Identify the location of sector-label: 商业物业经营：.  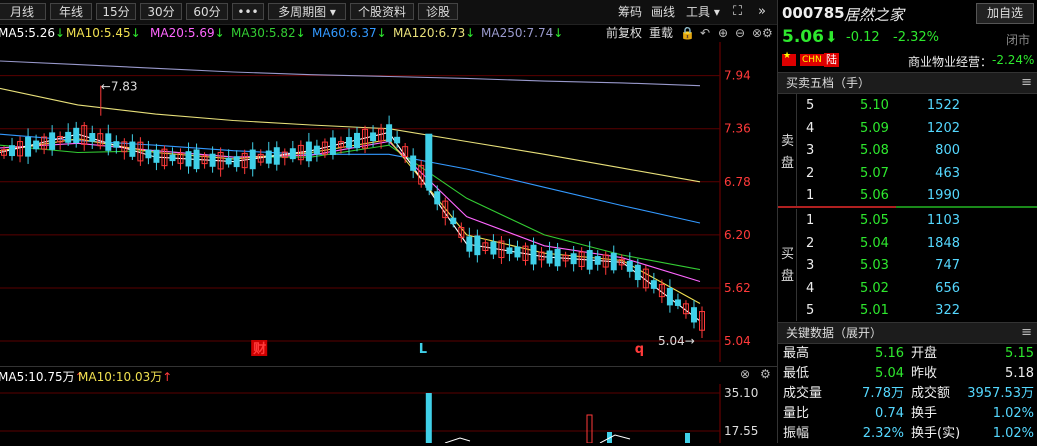
(950, 61).